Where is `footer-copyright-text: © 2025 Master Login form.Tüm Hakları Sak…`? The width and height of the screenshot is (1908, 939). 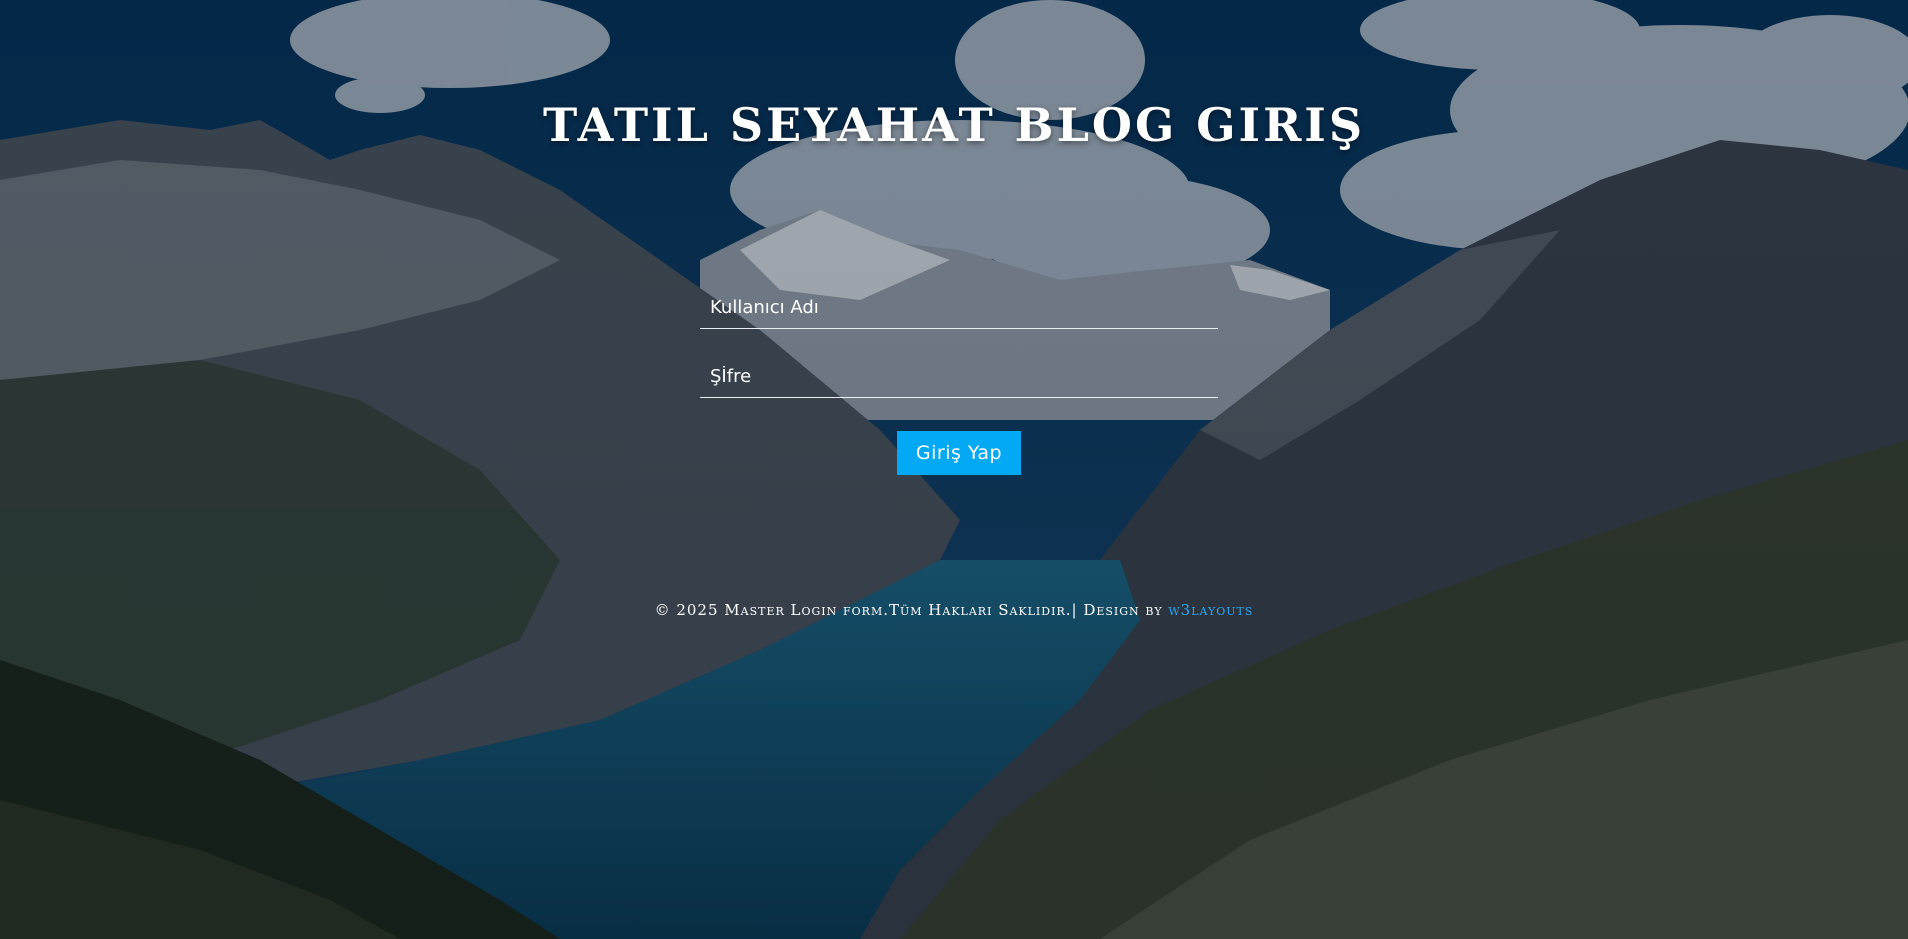
footer-copyright-text: © 2025 Master Login form.Tüm Hakları Sak… is located at coordinates (911, 610).